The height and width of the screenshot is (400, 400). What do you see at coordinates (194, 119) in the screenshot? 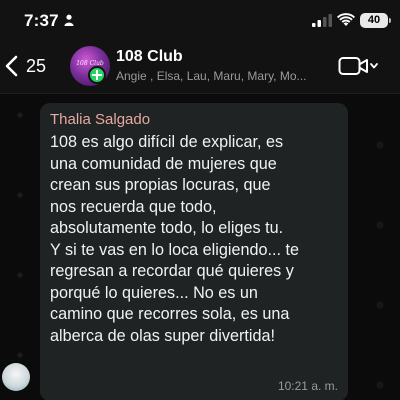
I see `sender-name: Thalia Salgado` at bounding box center [194, 119].